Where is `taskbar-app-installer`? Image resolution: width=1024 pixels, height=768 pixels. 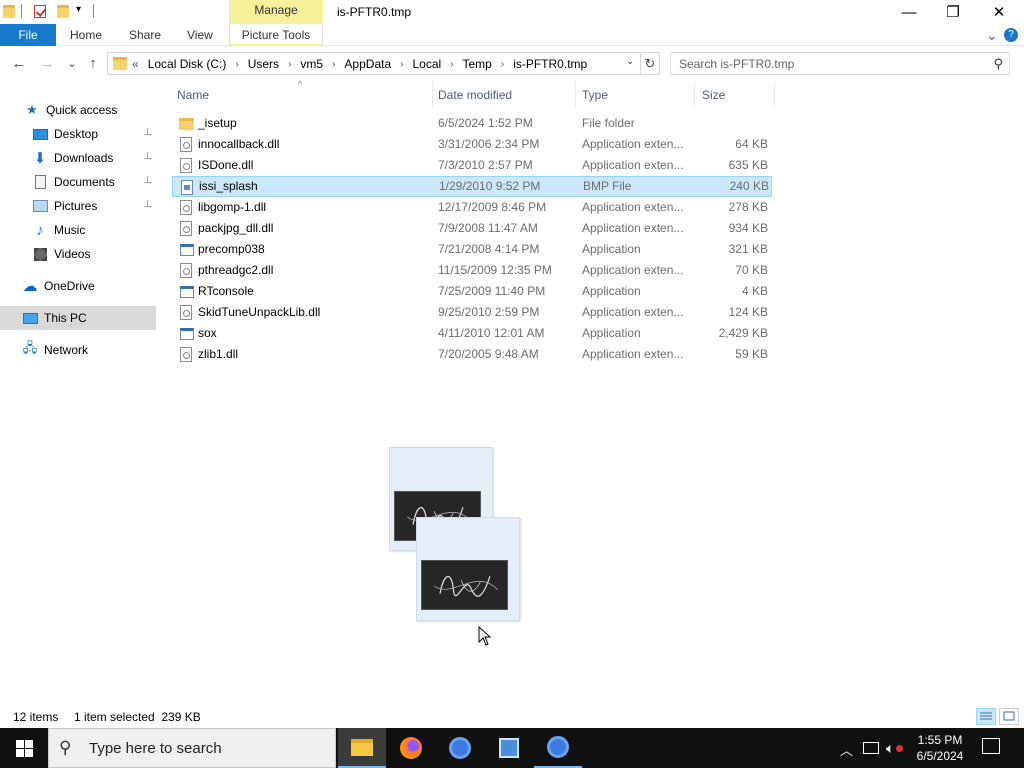 taskbar-app-installer is located at coordinates (509, 748).